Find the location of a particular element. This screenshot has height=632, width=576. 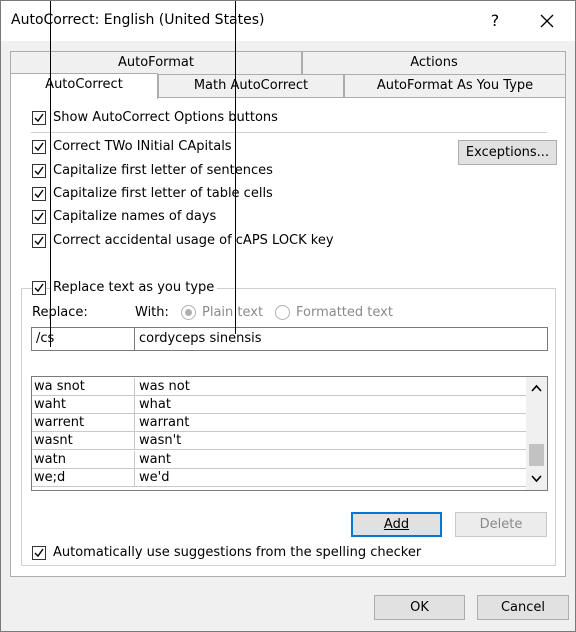

entry-replace: wa snot is located at coordinates (59, 386).